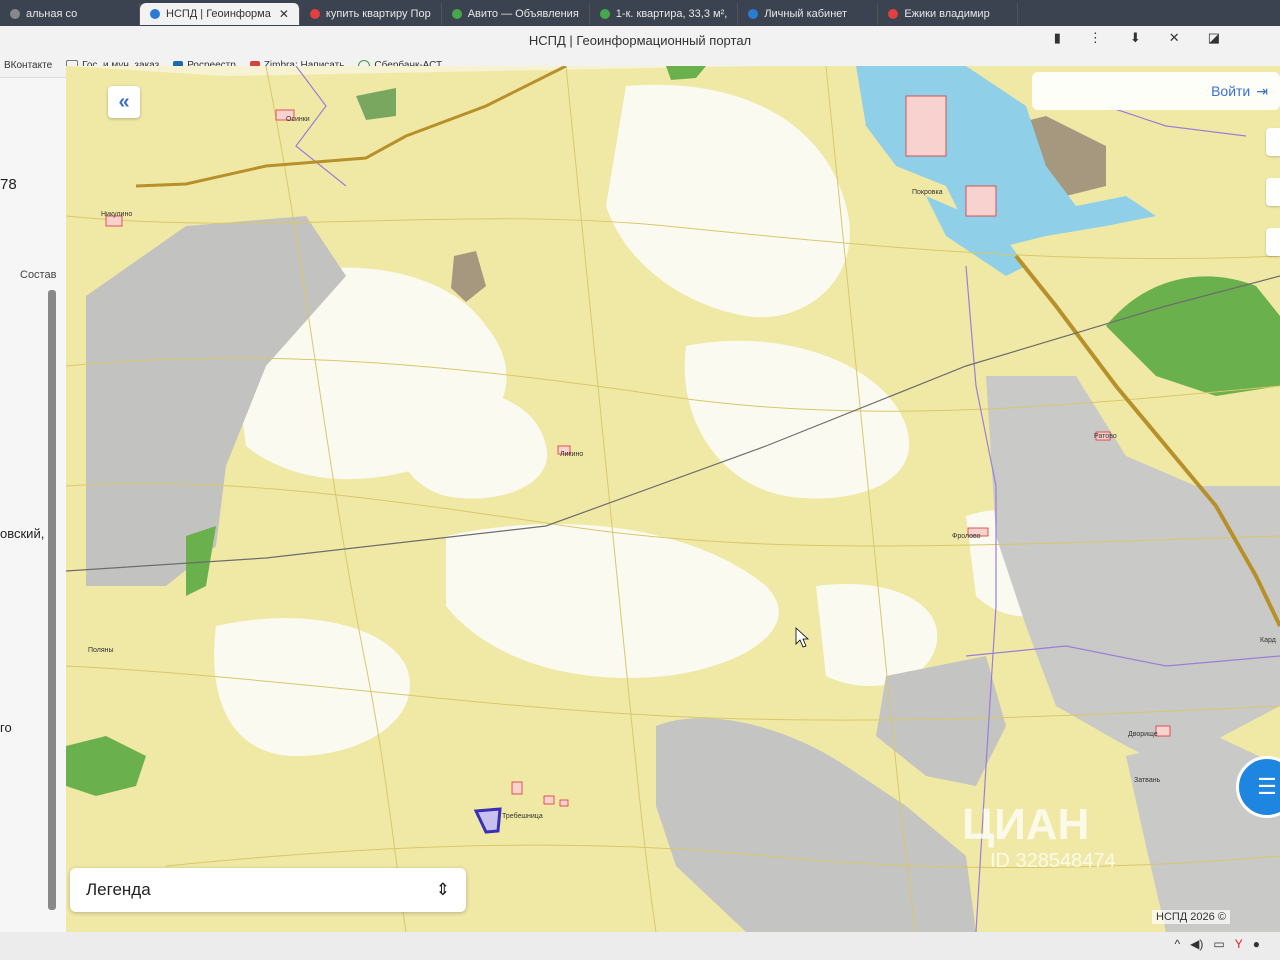 This screenshot has height=960, width=1280. What do you see at coordinates (38, 275) in the screenshot?
I see `composition-label: Состав` at bounding box center [38, 275].